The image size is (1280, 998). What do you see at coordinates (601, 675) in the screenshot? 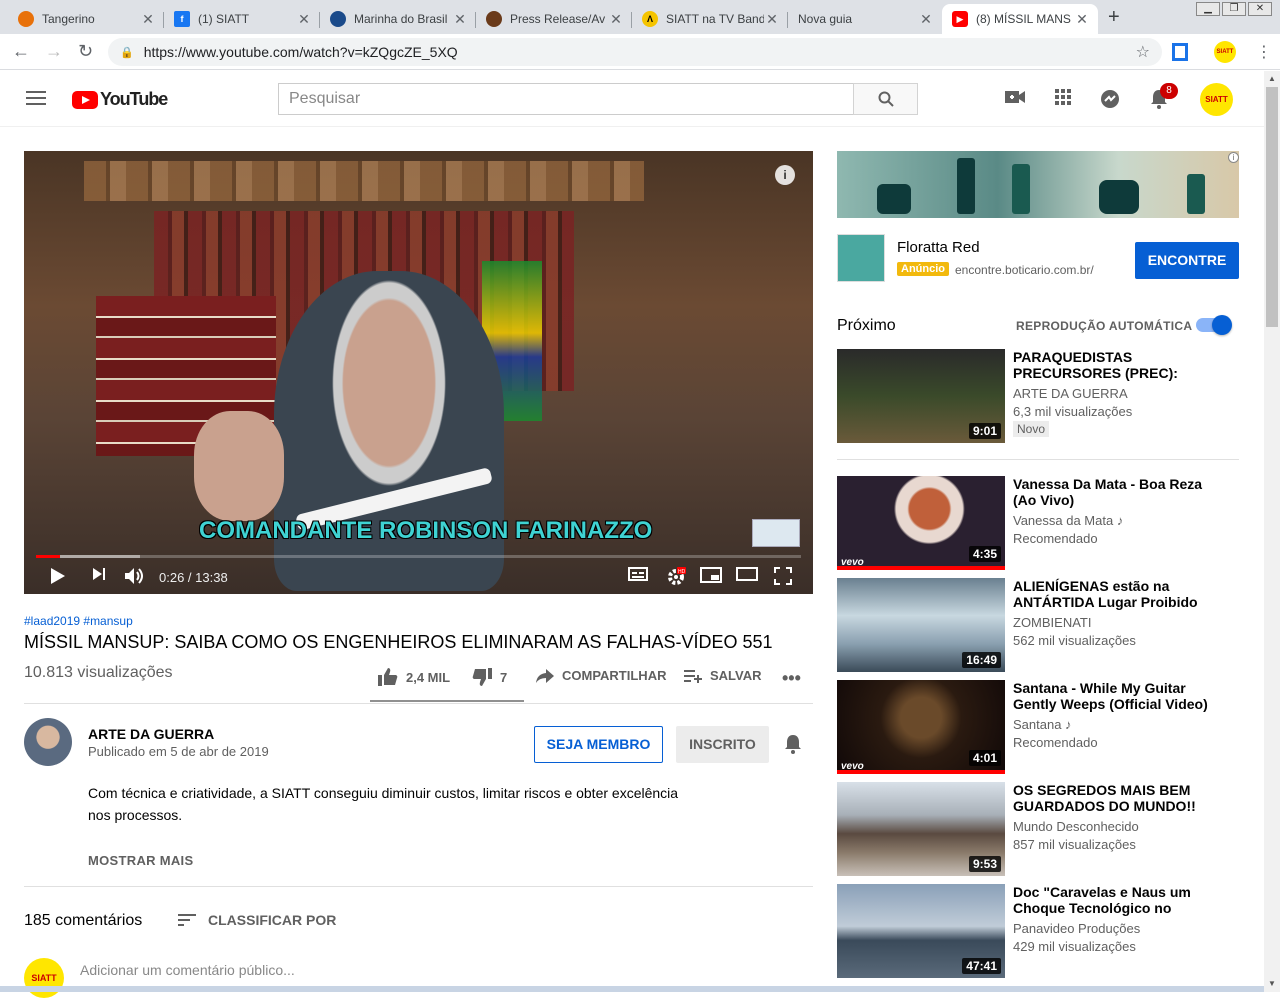
I see `share-button: COMPARTILHAR` at bounding box center [601, 675].